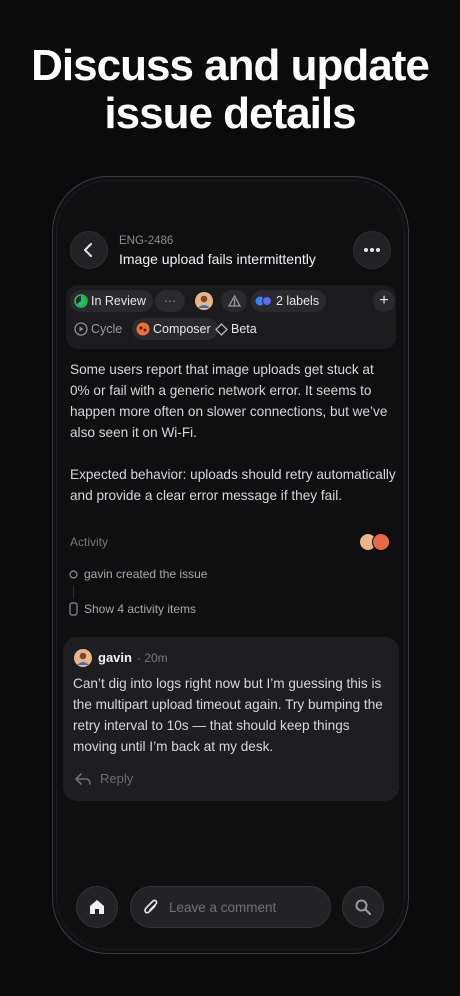 This screenshot has width=460, height=996. I want to click on show-activity-button: Show 4 activity items, so click(132, 609).